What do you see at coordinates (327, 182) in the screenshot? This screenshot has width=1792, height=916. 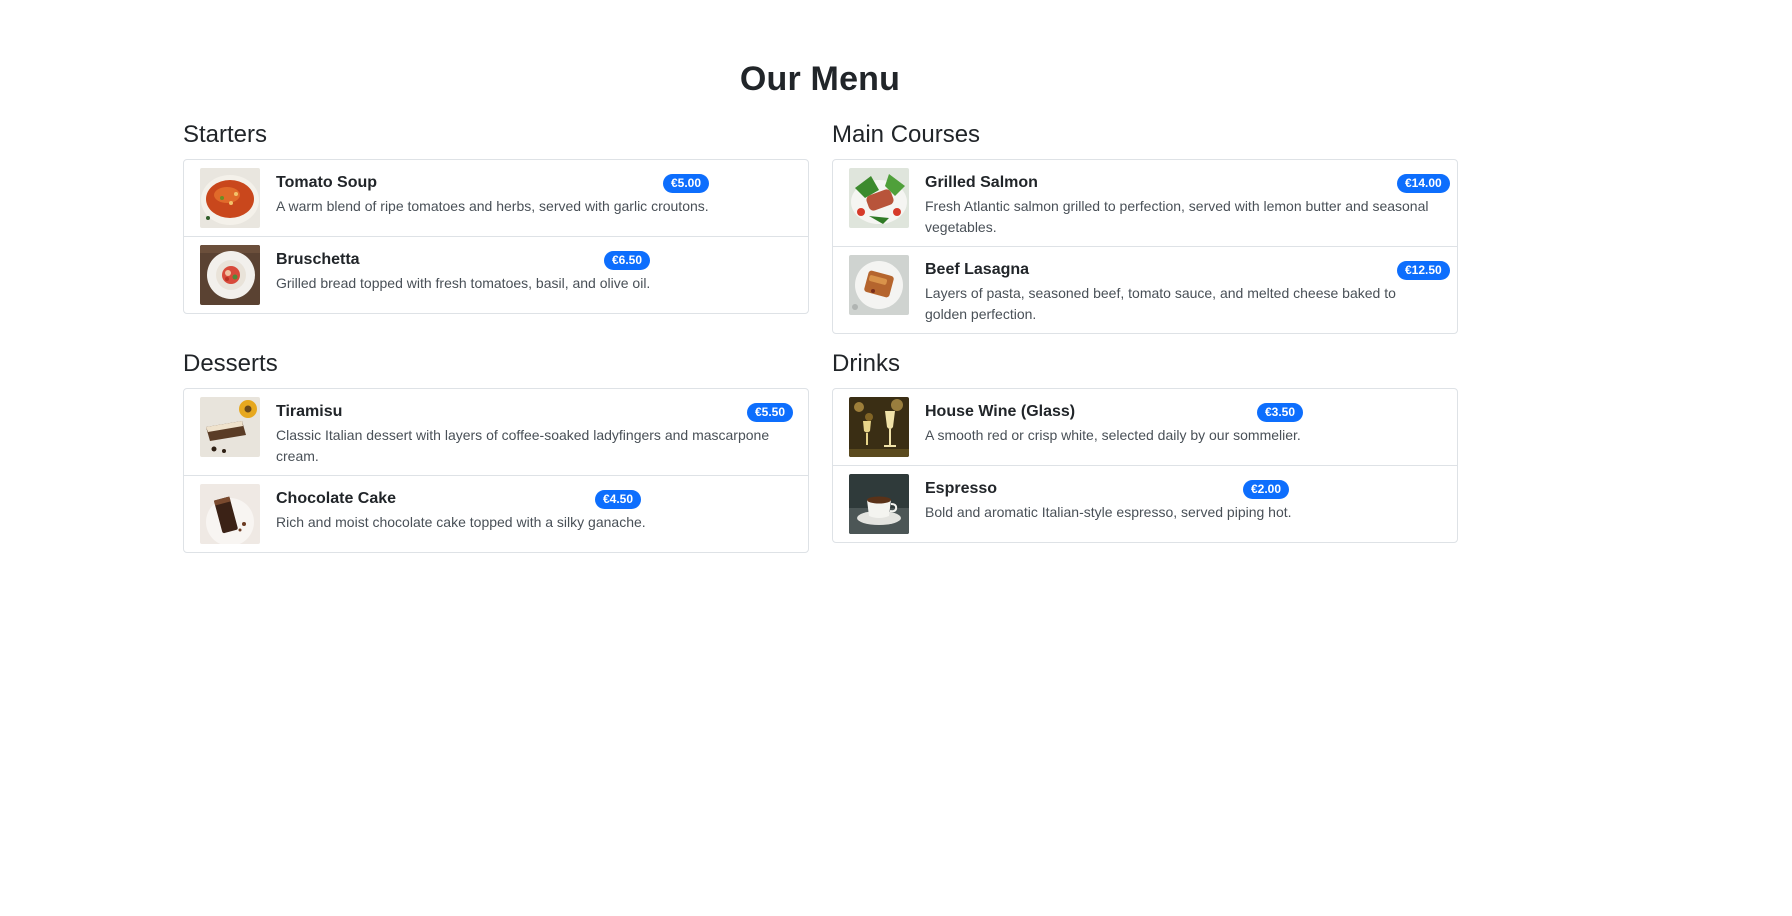 I see `item-name: Tomato Soup` at bounding box center [327, 182].